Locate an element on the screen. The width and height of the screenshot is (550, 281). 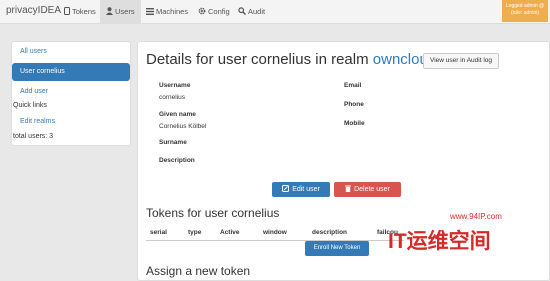
nav-machines: Machines is located at coordinates (167, 12).